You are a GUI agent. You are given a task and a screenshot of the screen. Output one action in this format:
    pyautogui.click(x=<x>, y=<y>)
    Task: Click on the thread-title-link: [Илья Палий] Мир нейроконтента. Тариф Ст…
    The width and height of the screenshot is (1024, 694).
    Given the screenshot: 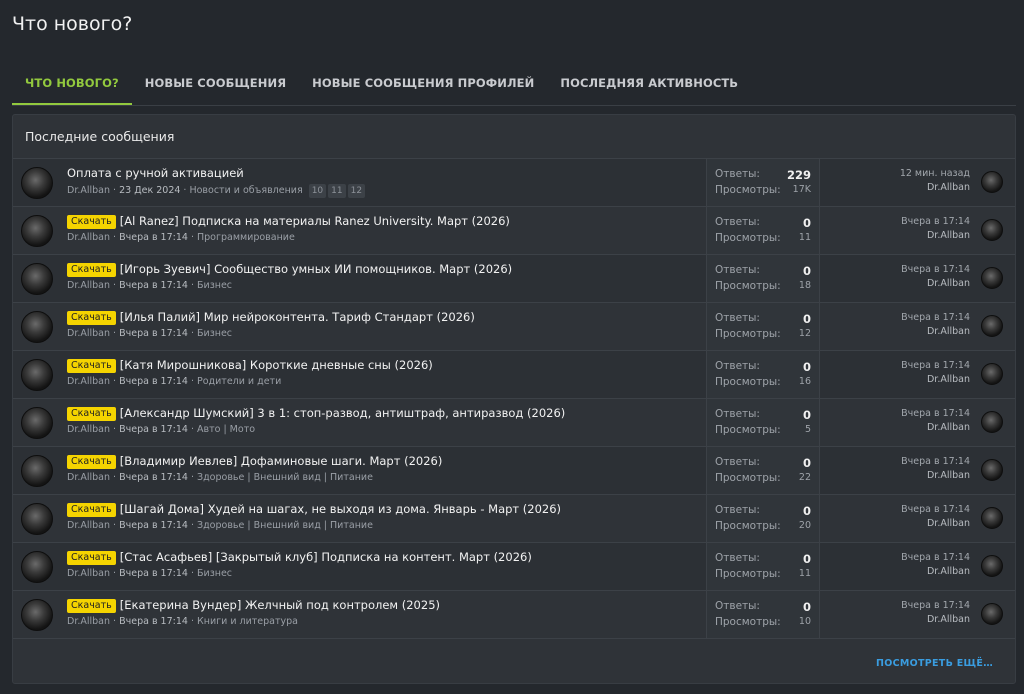 What is the action you would take?
    pyautogui.click(x=297, y=317)
    